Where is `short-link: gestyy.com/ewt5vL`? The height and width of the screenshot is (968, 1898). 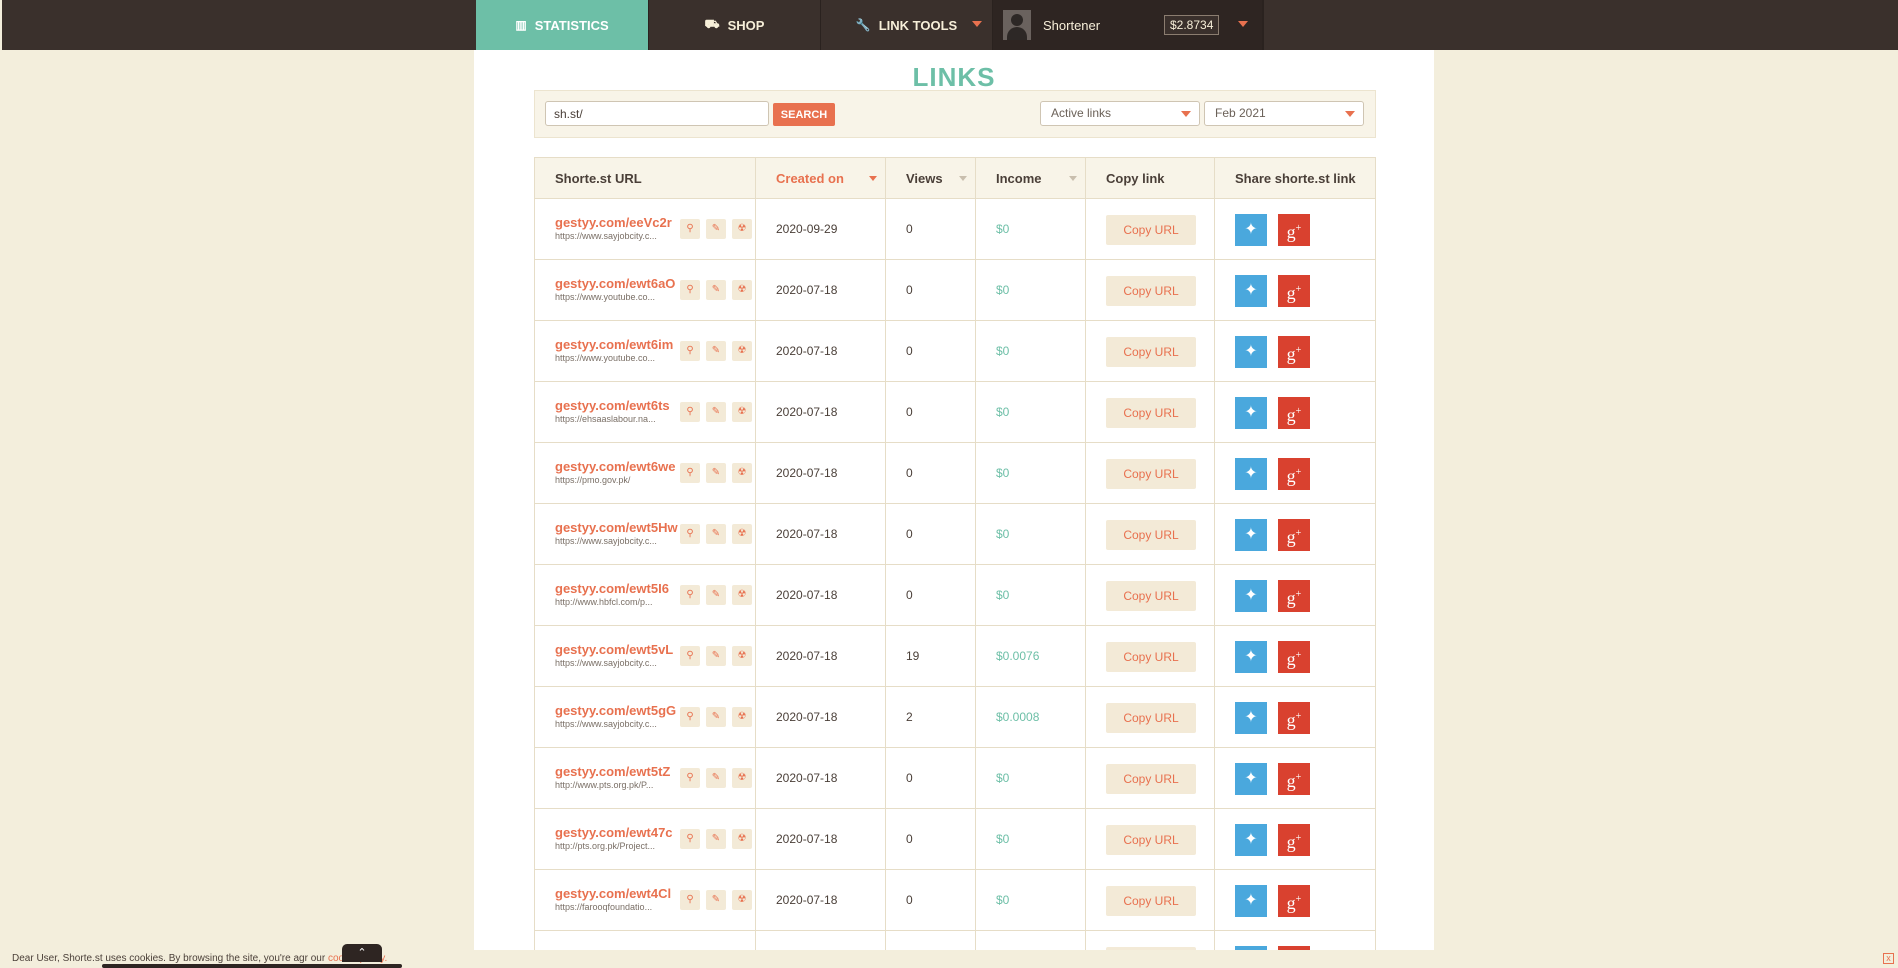
short-link: gestyy.com/ewt5vL is located at coordinates (617, 649).